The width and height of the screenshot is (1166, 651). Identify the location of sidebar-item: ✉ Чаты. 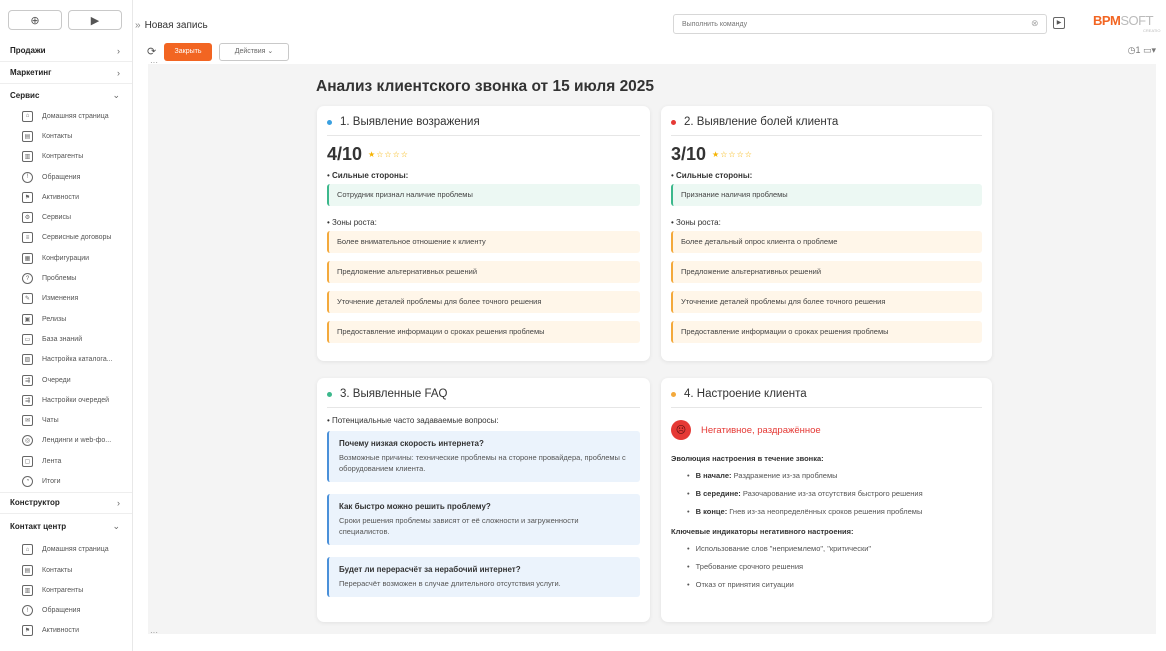
(66, 420).